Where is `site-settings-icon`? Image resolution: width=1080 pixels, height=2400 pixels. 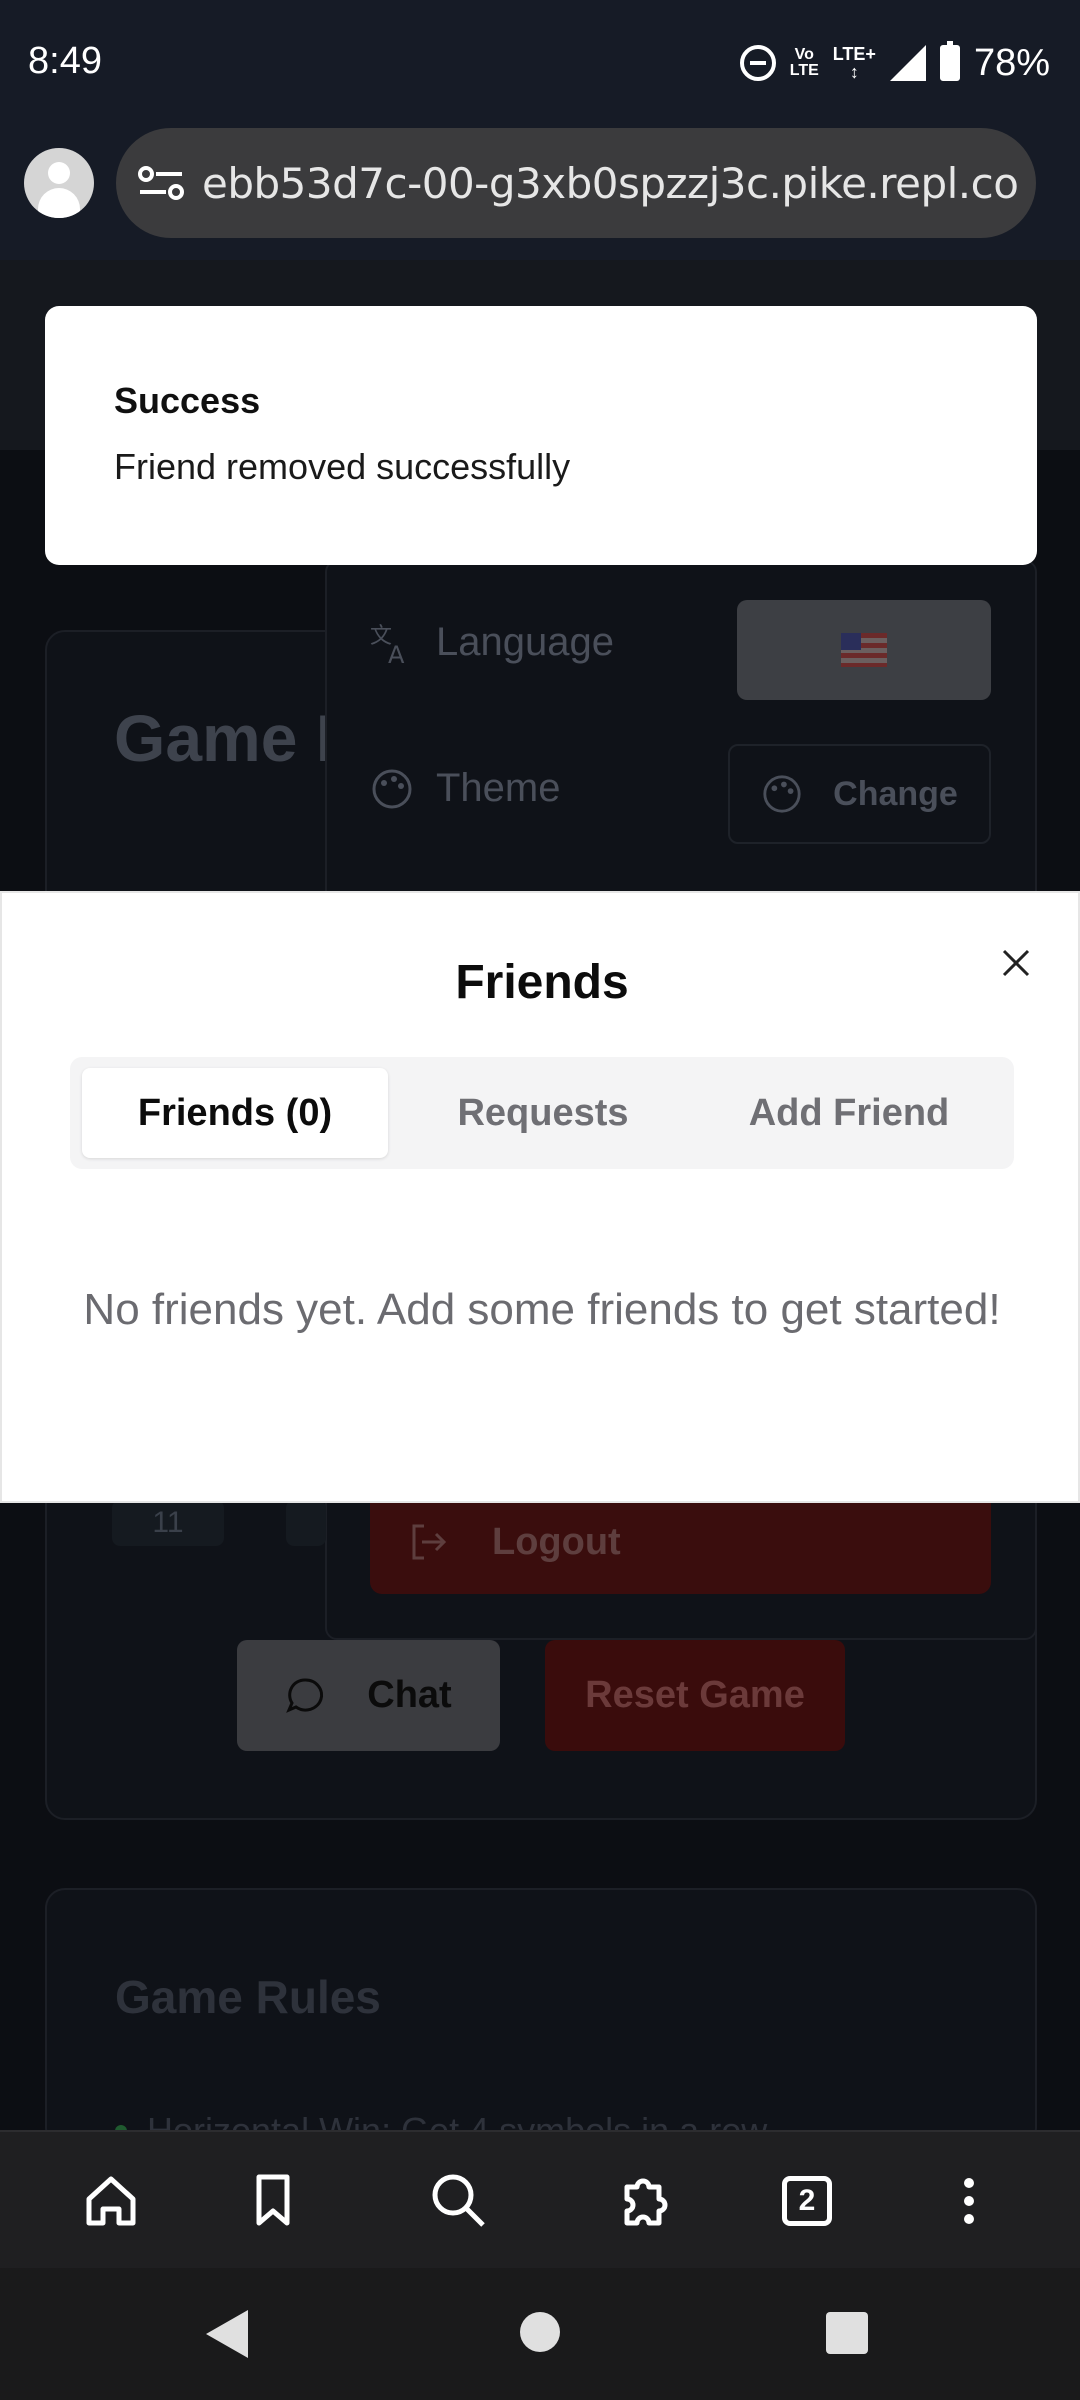 site-settings-icon is located at coordinates (161, 183).